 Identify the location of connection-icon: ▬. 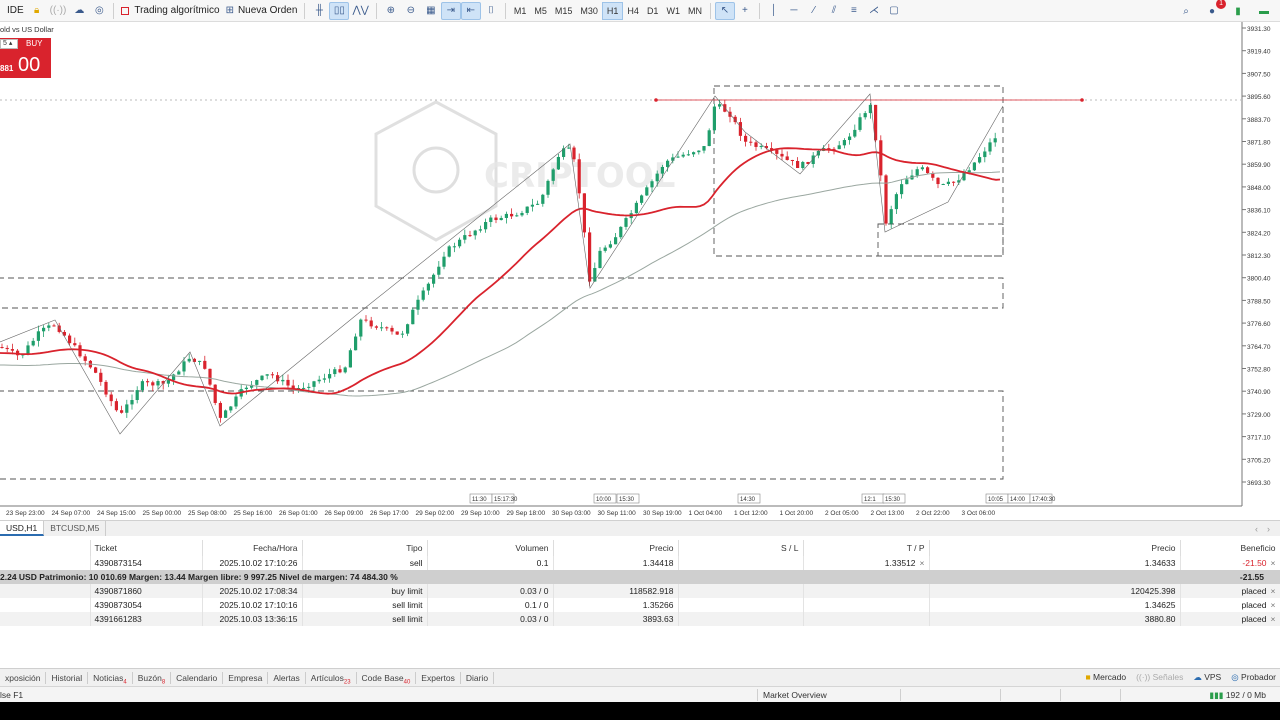
(1264, 11).